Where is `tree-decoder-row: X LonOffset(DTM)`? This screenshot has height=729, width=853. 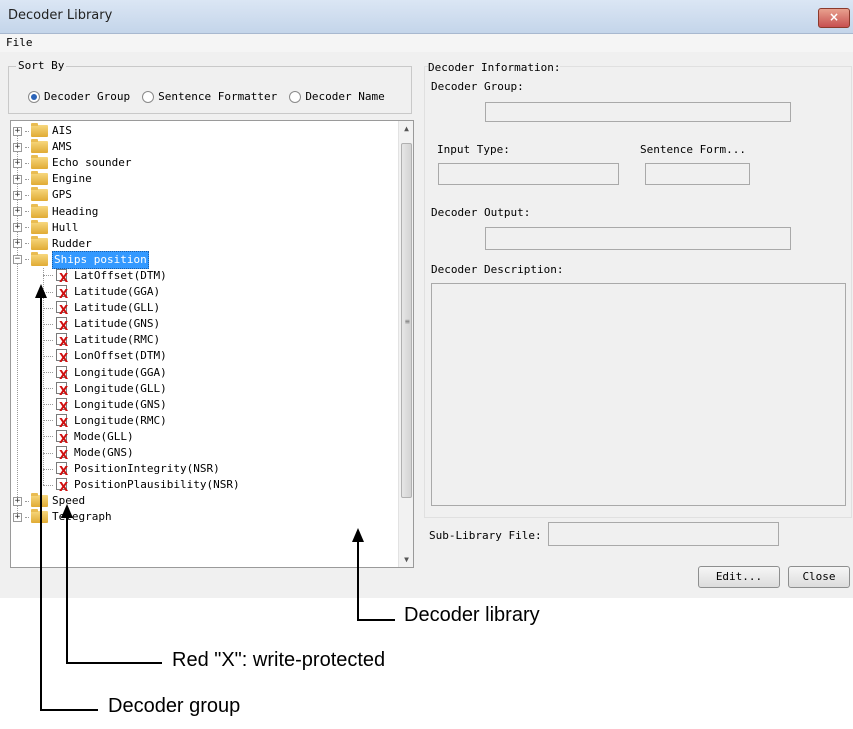 tree-decoder-row: X LonOffset(DTM) is located at coordinates (105, 356).